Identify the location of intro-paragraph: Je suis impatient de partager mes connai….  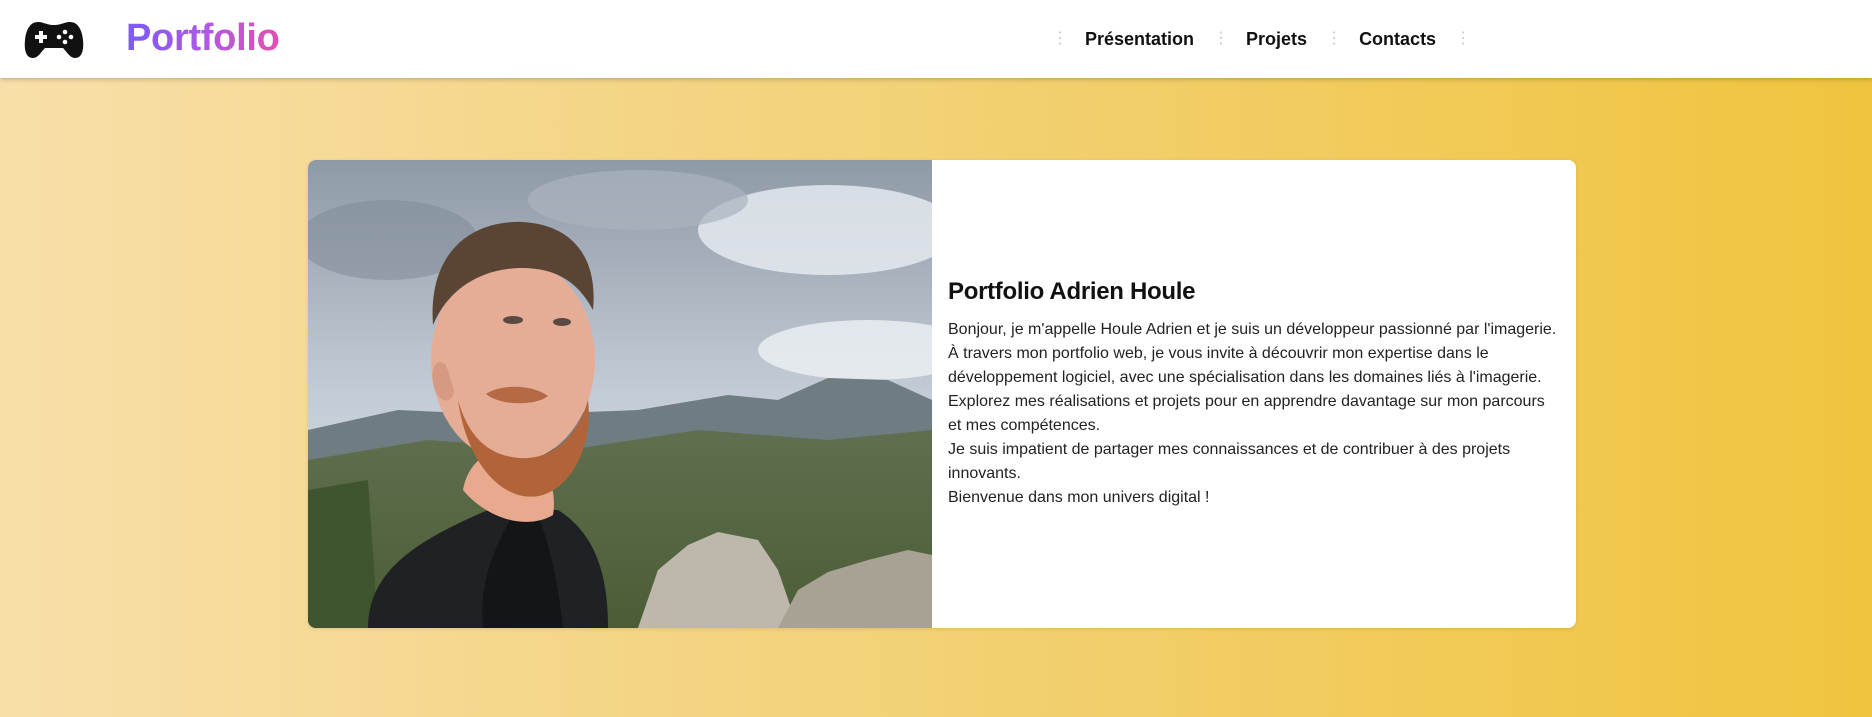
(1229, 461).